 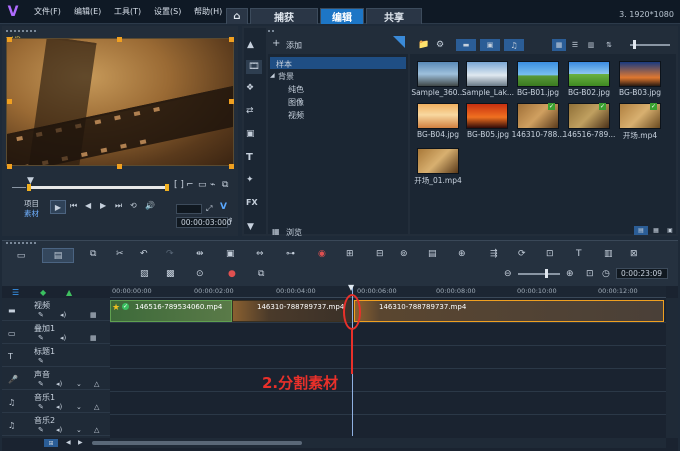 What do you see at coordinates (171, 311) in the screenshot?
I see `clip-1: 146516-789534060.mp4` at bounding box center [171, 311].